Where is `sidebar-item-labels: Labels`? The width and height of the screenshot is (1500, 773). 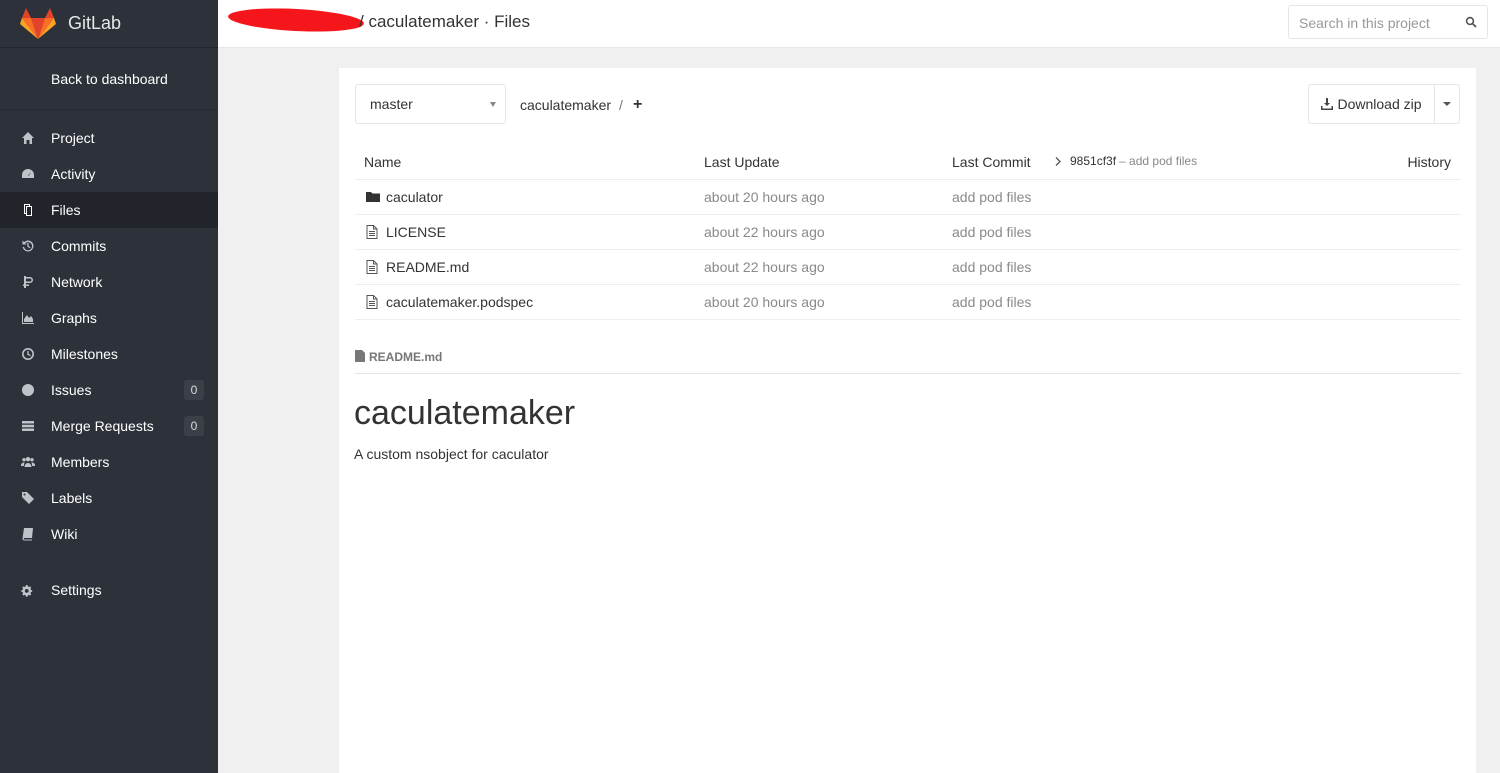
sidebar-item-labels: Labels is located at coordinates (109, 498).